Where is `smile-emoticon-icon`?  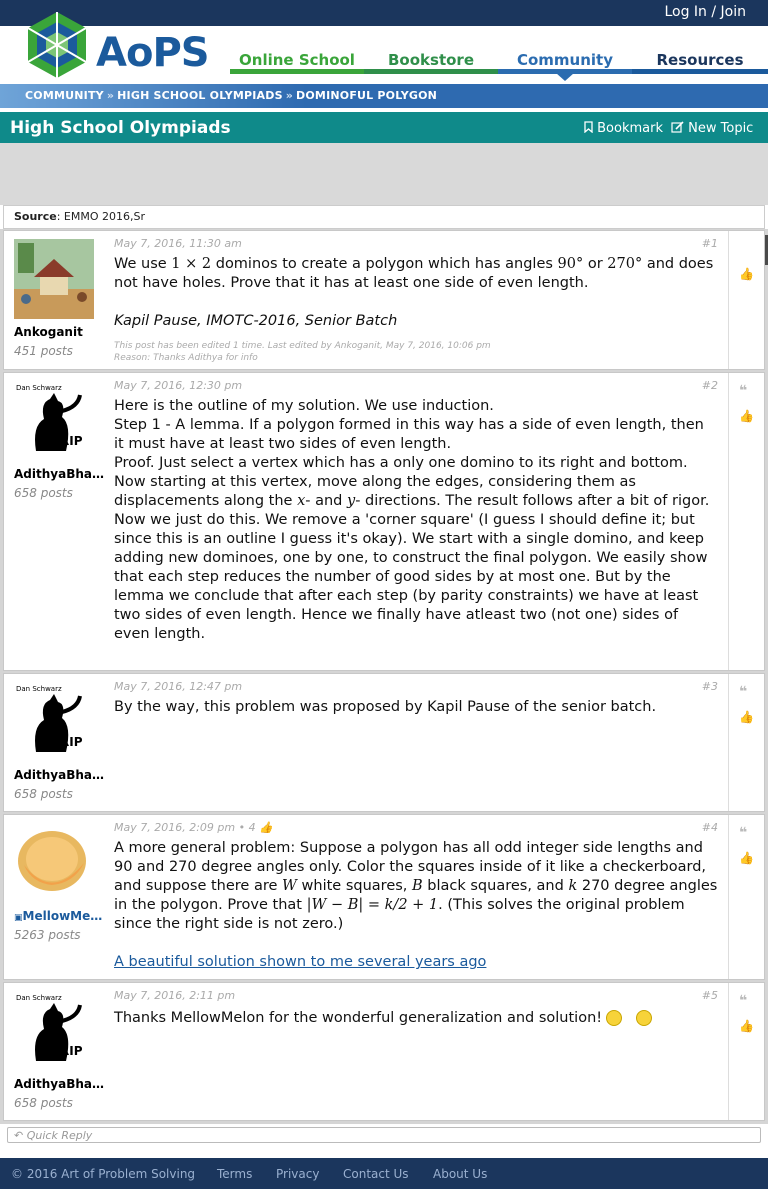 smile-emoticon-icon is located at coordinates (614, 1018).